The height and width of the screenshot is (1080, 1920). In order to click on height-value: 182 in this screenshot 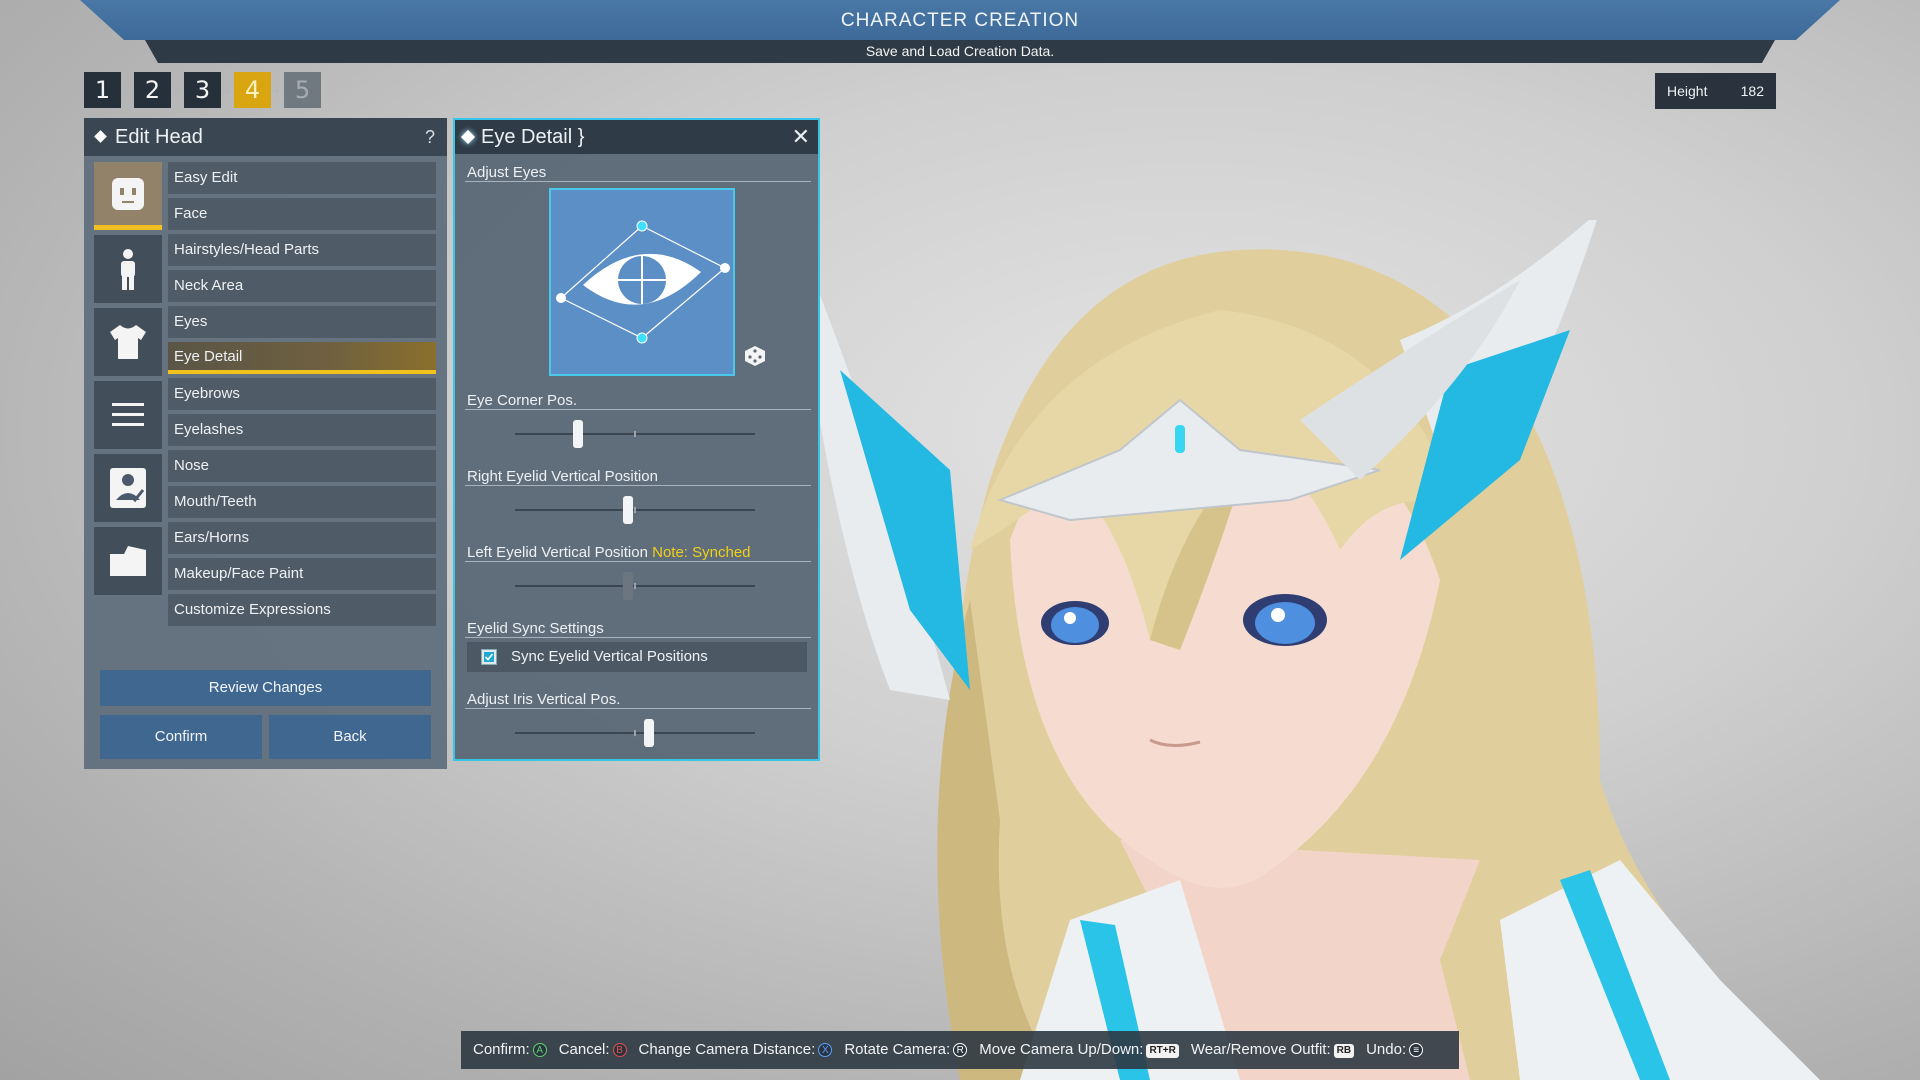, I will do `click(1752, 91)`.